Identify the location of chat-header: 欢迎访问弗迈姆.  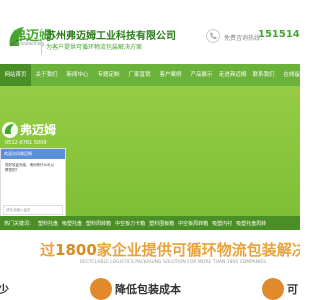
(33, 154).